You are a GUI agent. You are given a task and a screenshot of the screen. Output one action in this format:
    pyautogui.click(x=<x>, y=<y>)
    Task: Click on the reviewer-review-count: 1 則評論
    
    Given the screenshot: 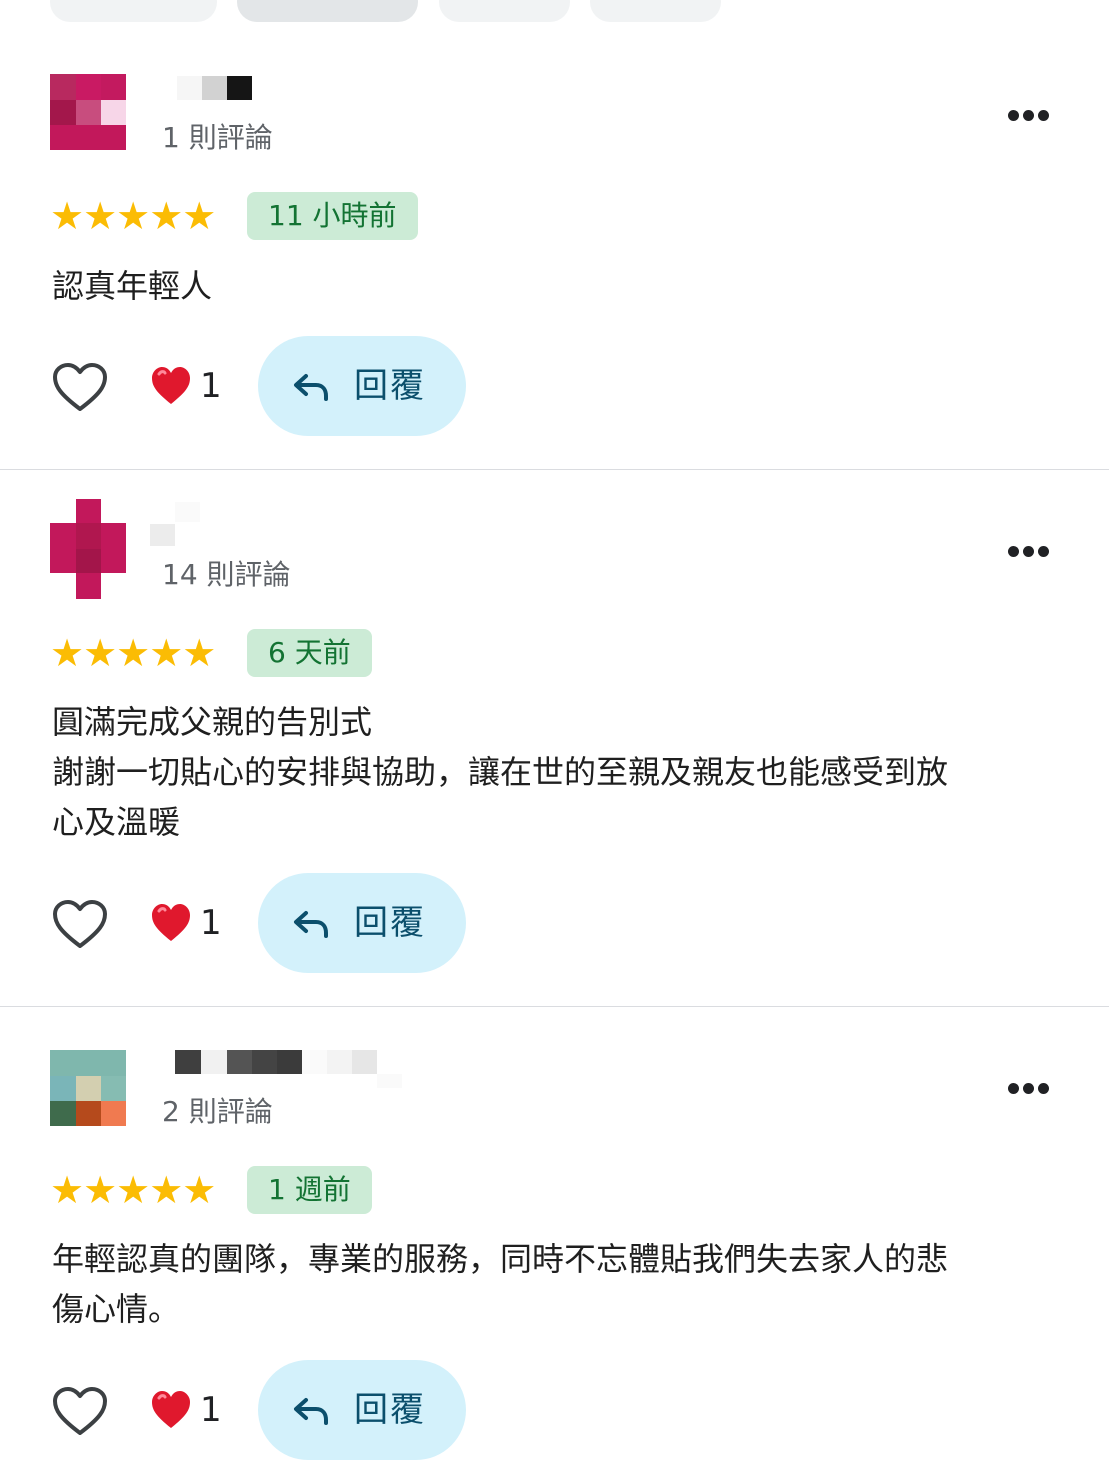 What is the action you would take?
    pyautogui.click(x=217, y=137)
    